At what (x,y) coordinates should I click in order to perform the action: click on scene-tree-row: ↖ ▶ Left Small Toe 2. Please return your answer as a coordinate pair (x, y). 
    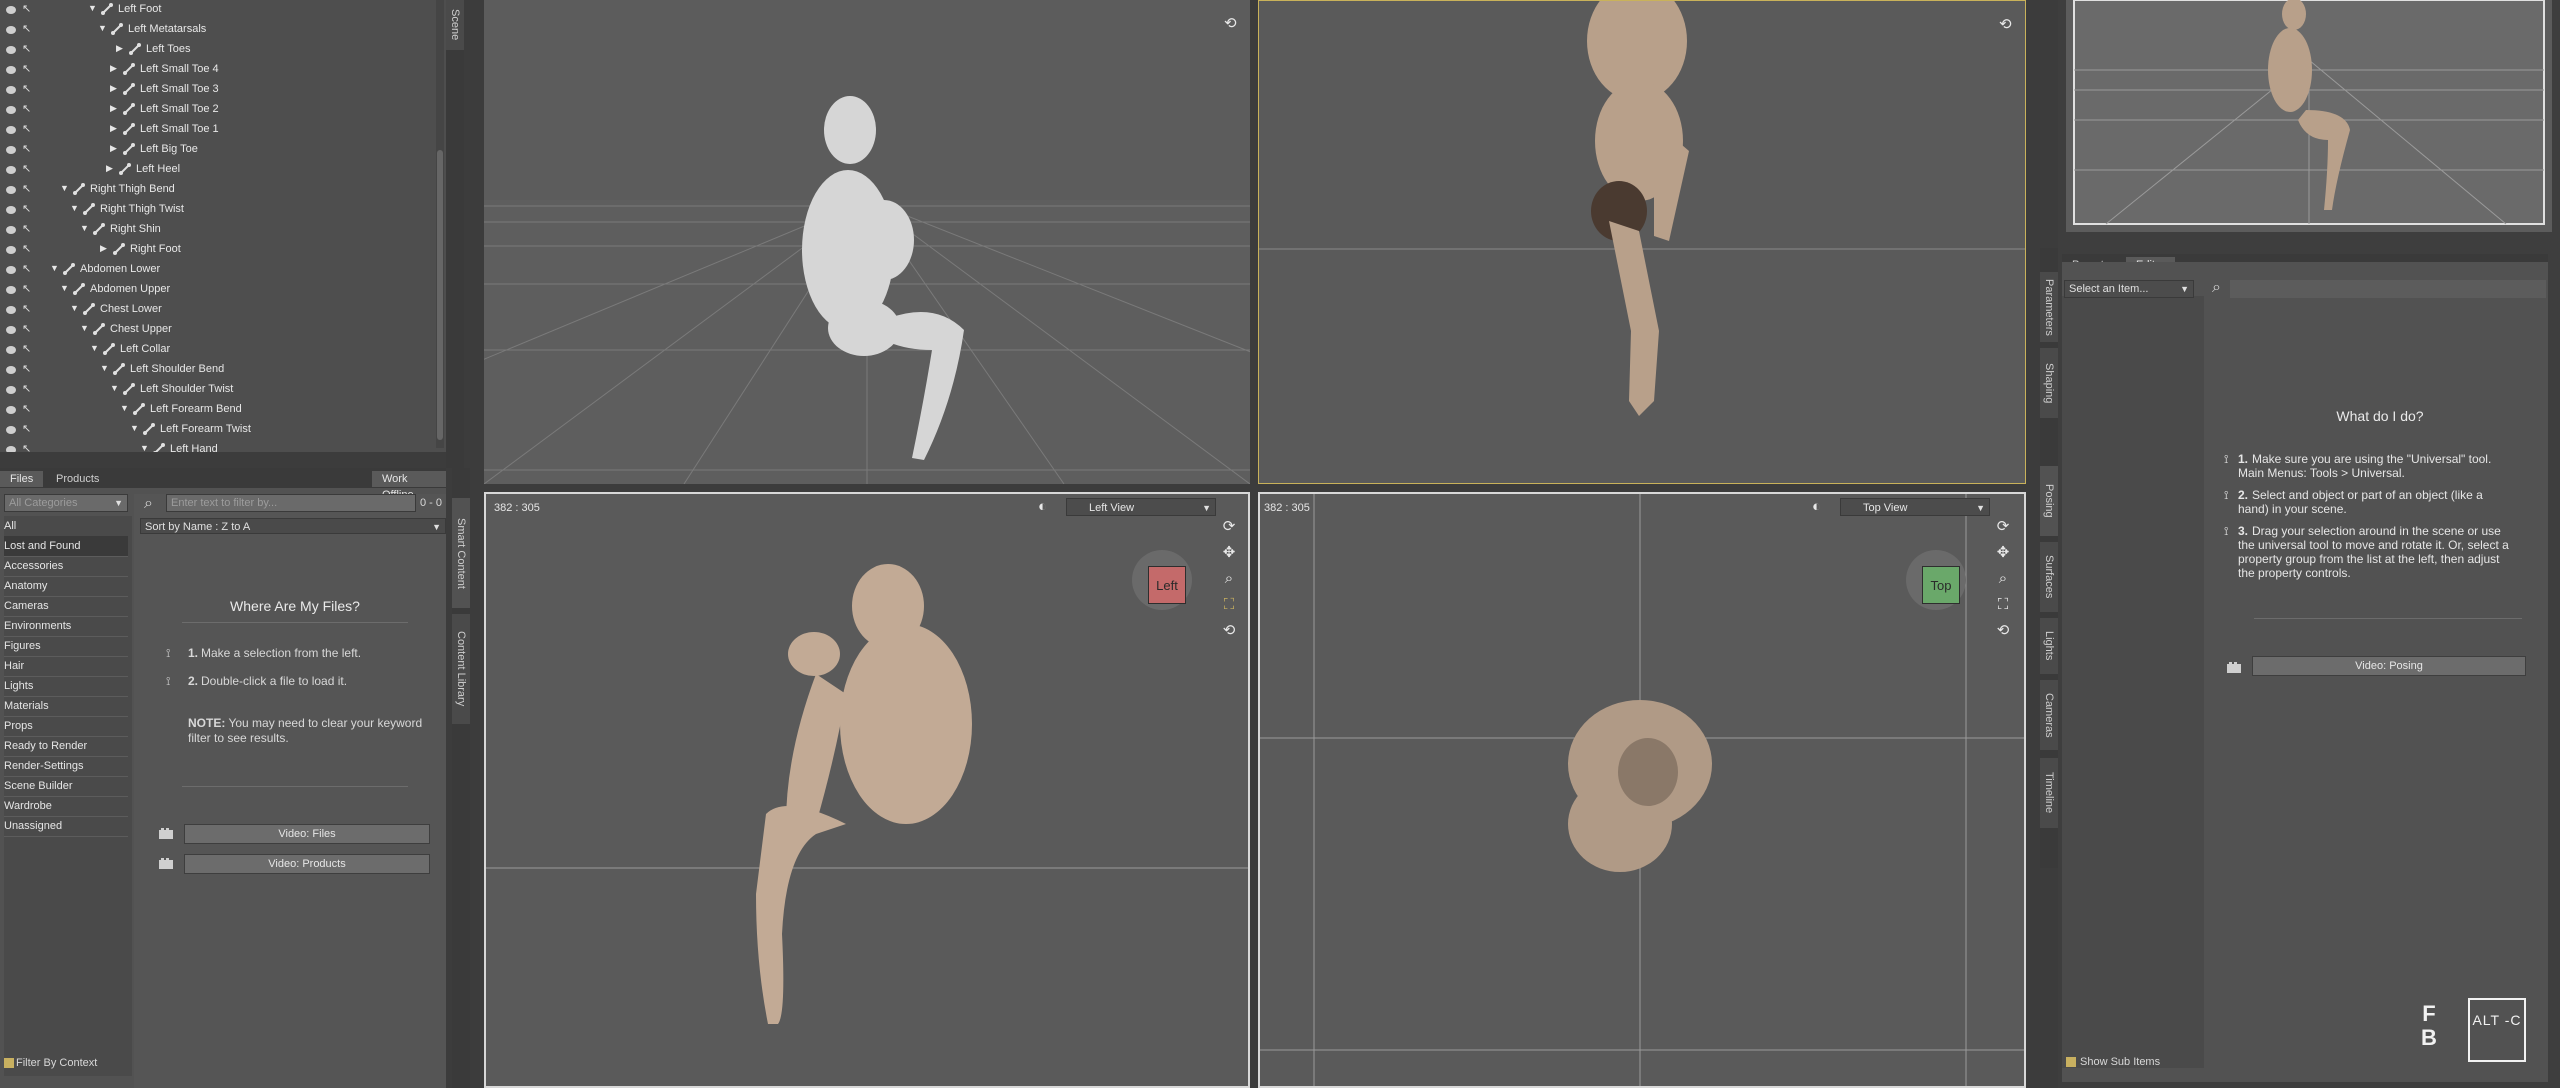
    Looking at the image, I should click on (220, 110).